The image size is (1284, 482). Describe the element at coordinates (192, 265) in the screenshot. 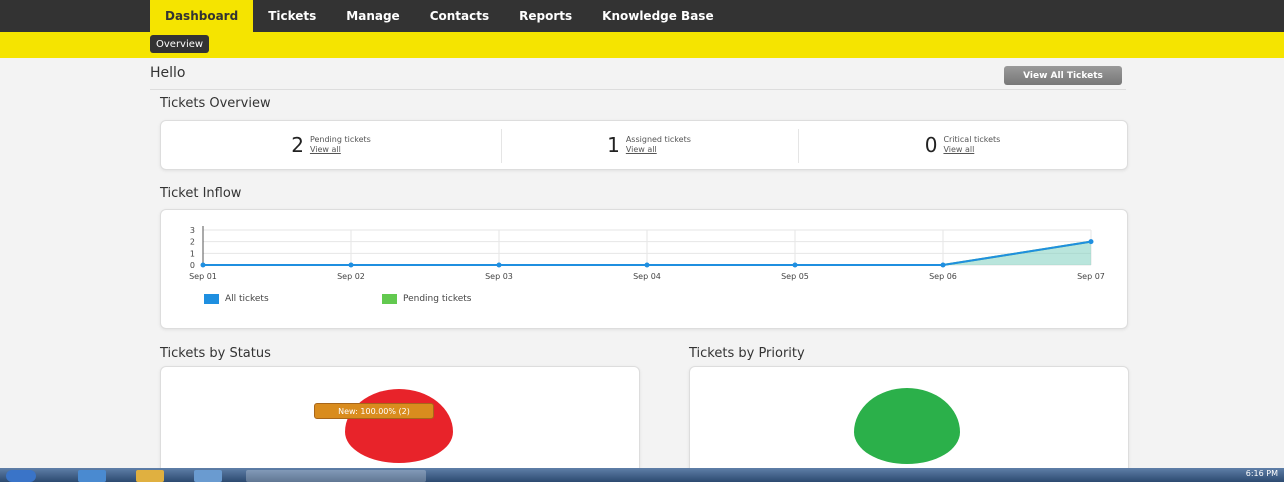

I see `y-tick-label: 0` at that location.